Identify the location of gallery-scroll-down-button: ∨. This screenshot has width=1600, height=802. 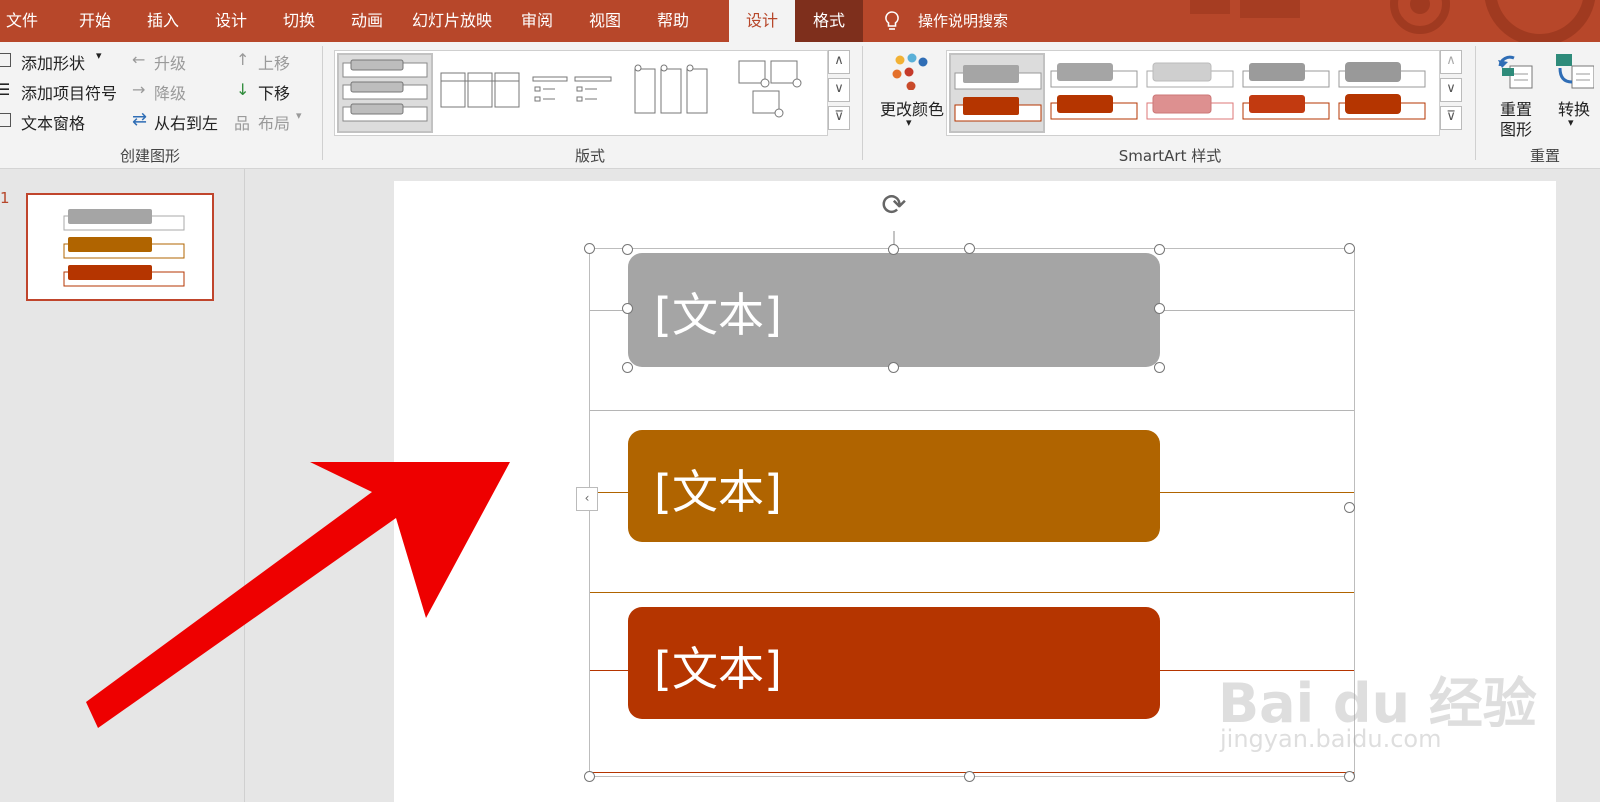
(839, 90).